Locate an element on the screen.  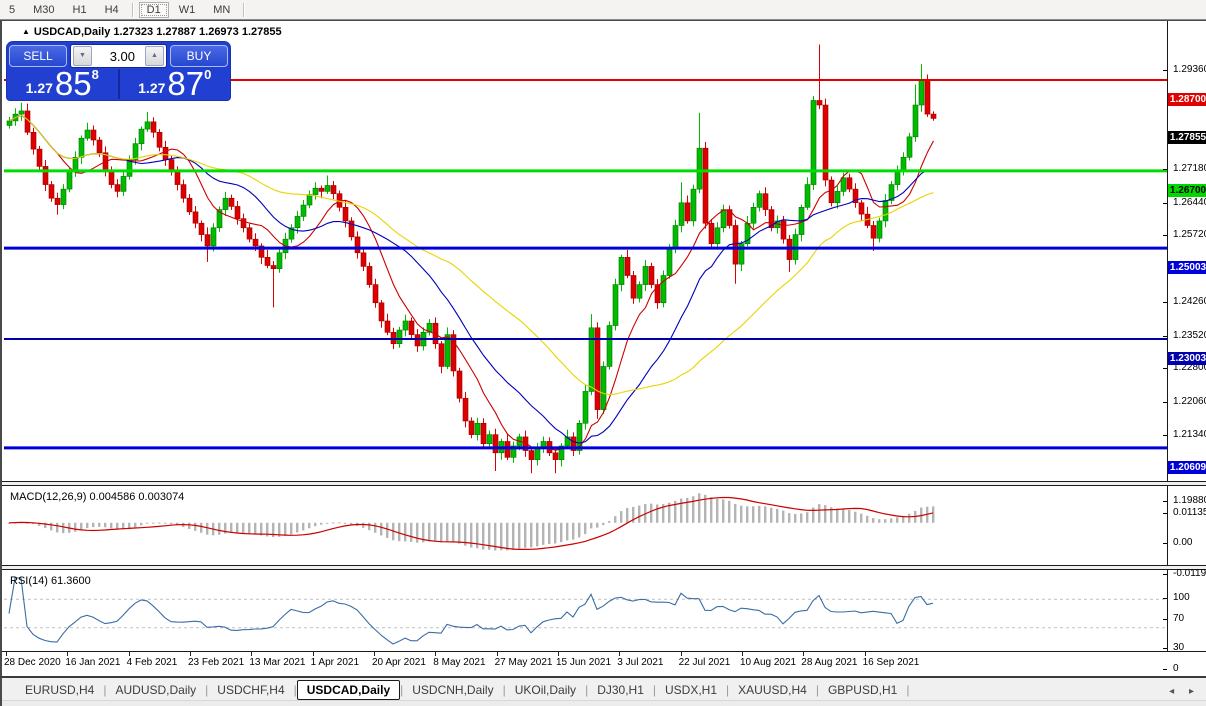
buy-price-pipette: 0 is located at coordinates (208, 74).